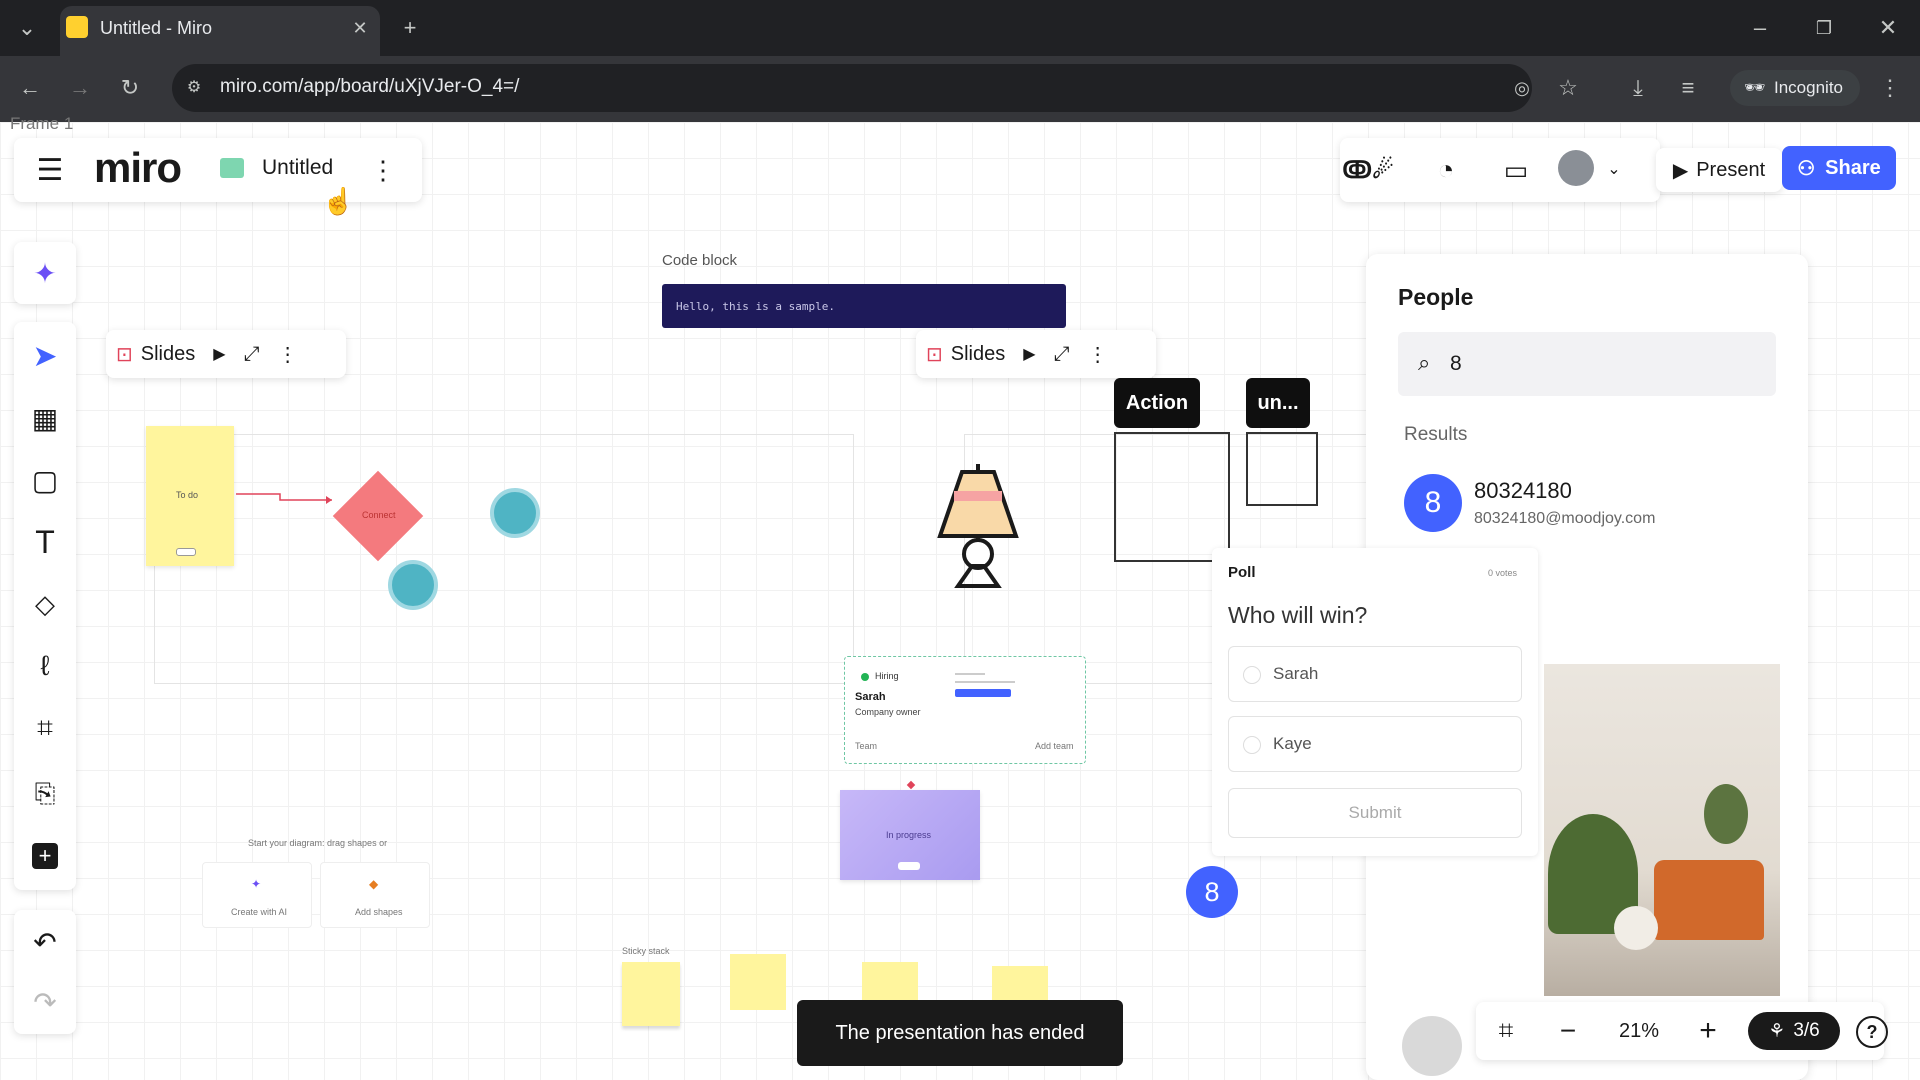 The image size is (1920, 1080). Describe the element at coordinates (1157, 403) in the screenshot. I see `action-tag: Action` at that location.